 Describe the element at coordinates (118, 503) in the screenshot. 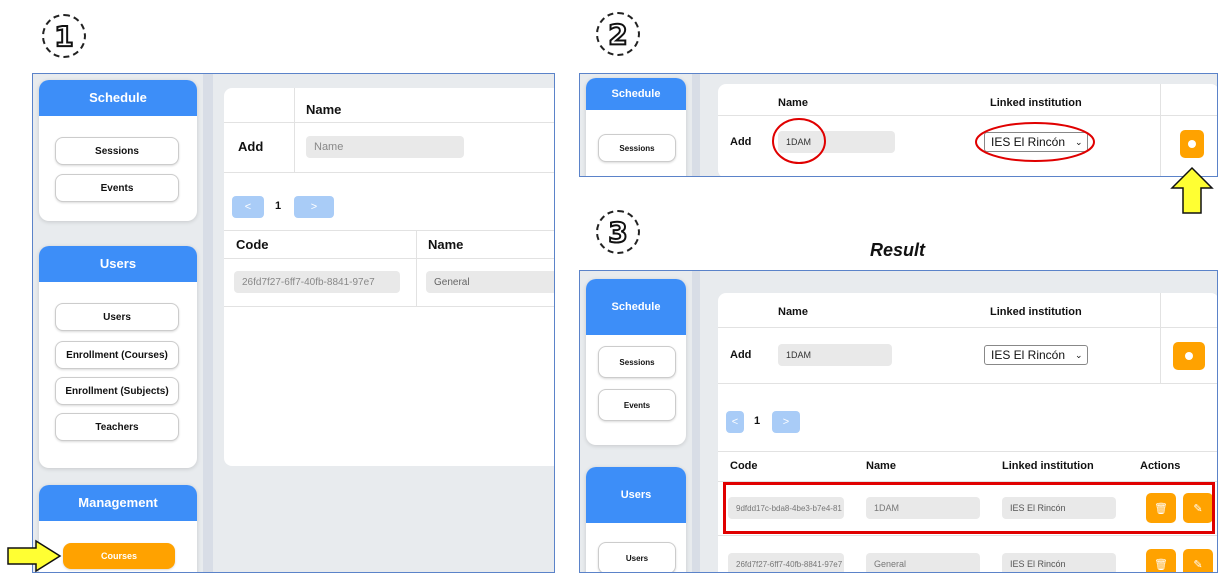

I see `sidebar-management-header: Management` at that location.